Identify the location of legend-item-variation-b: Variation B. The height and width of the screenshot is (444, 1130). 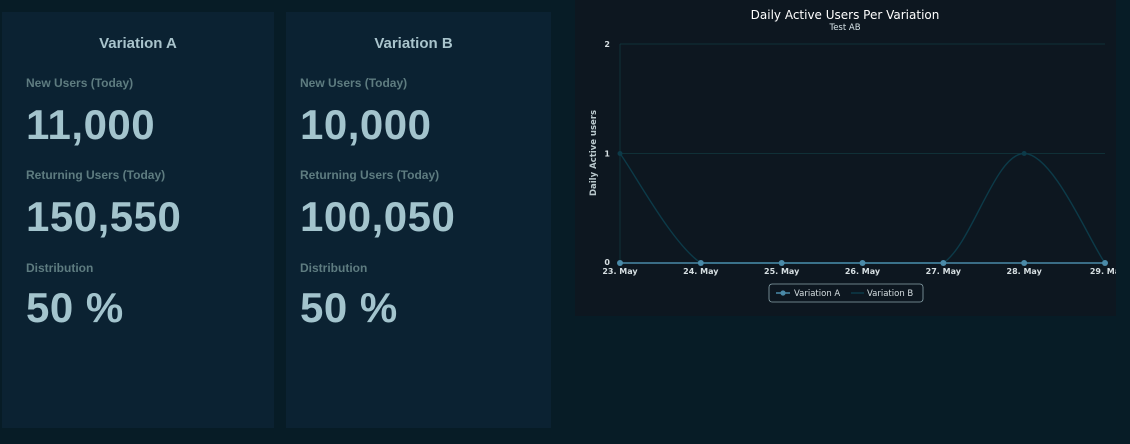
(882, 294).